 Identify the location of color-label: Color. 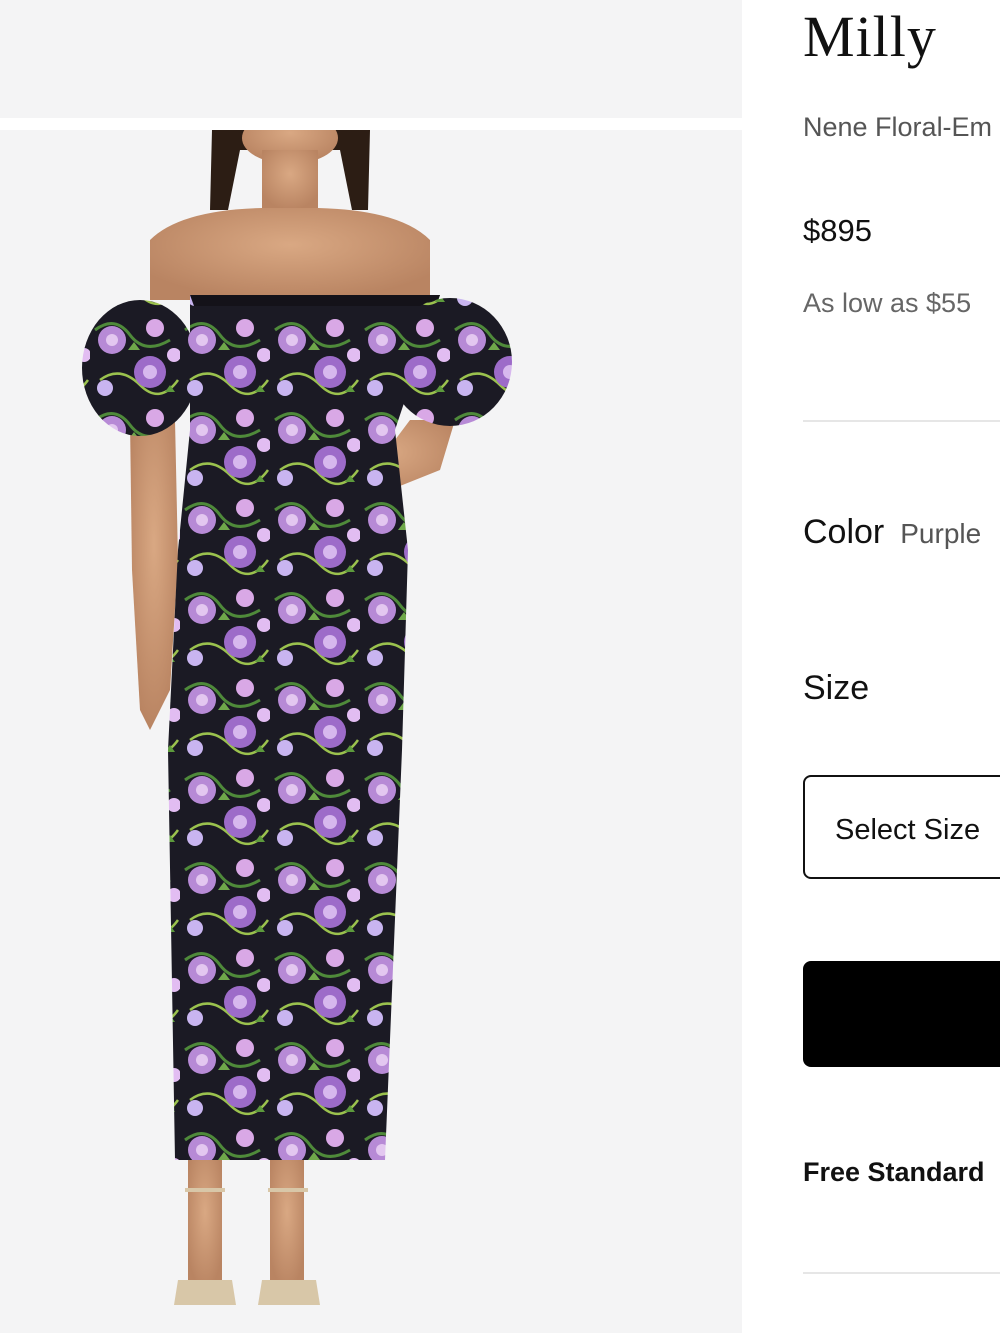
(844, 532).